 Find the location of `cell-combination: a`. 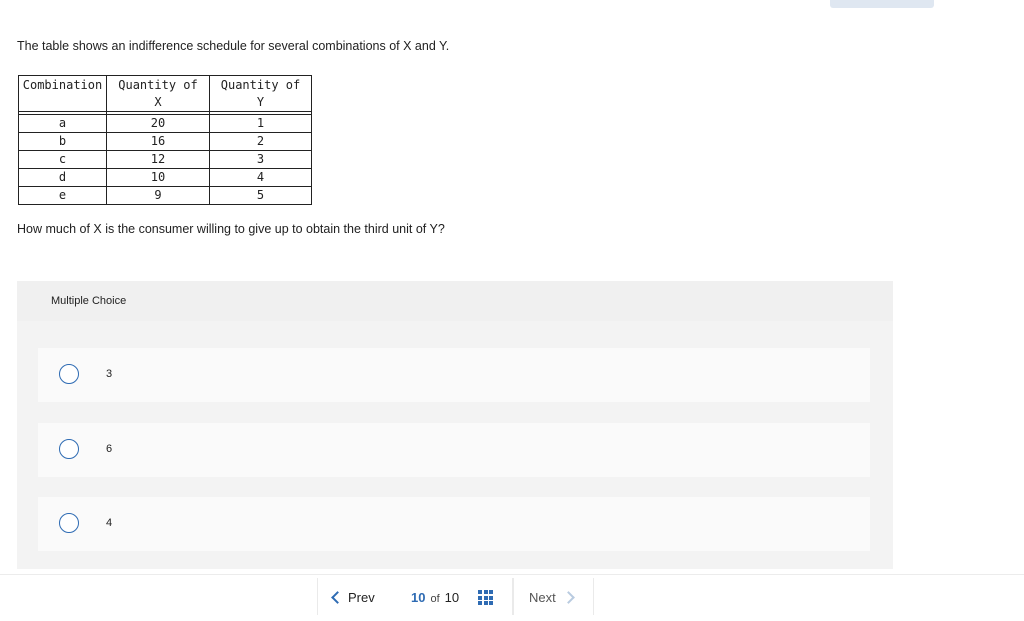

cell-combination: a is located at coordinates (62, 123).